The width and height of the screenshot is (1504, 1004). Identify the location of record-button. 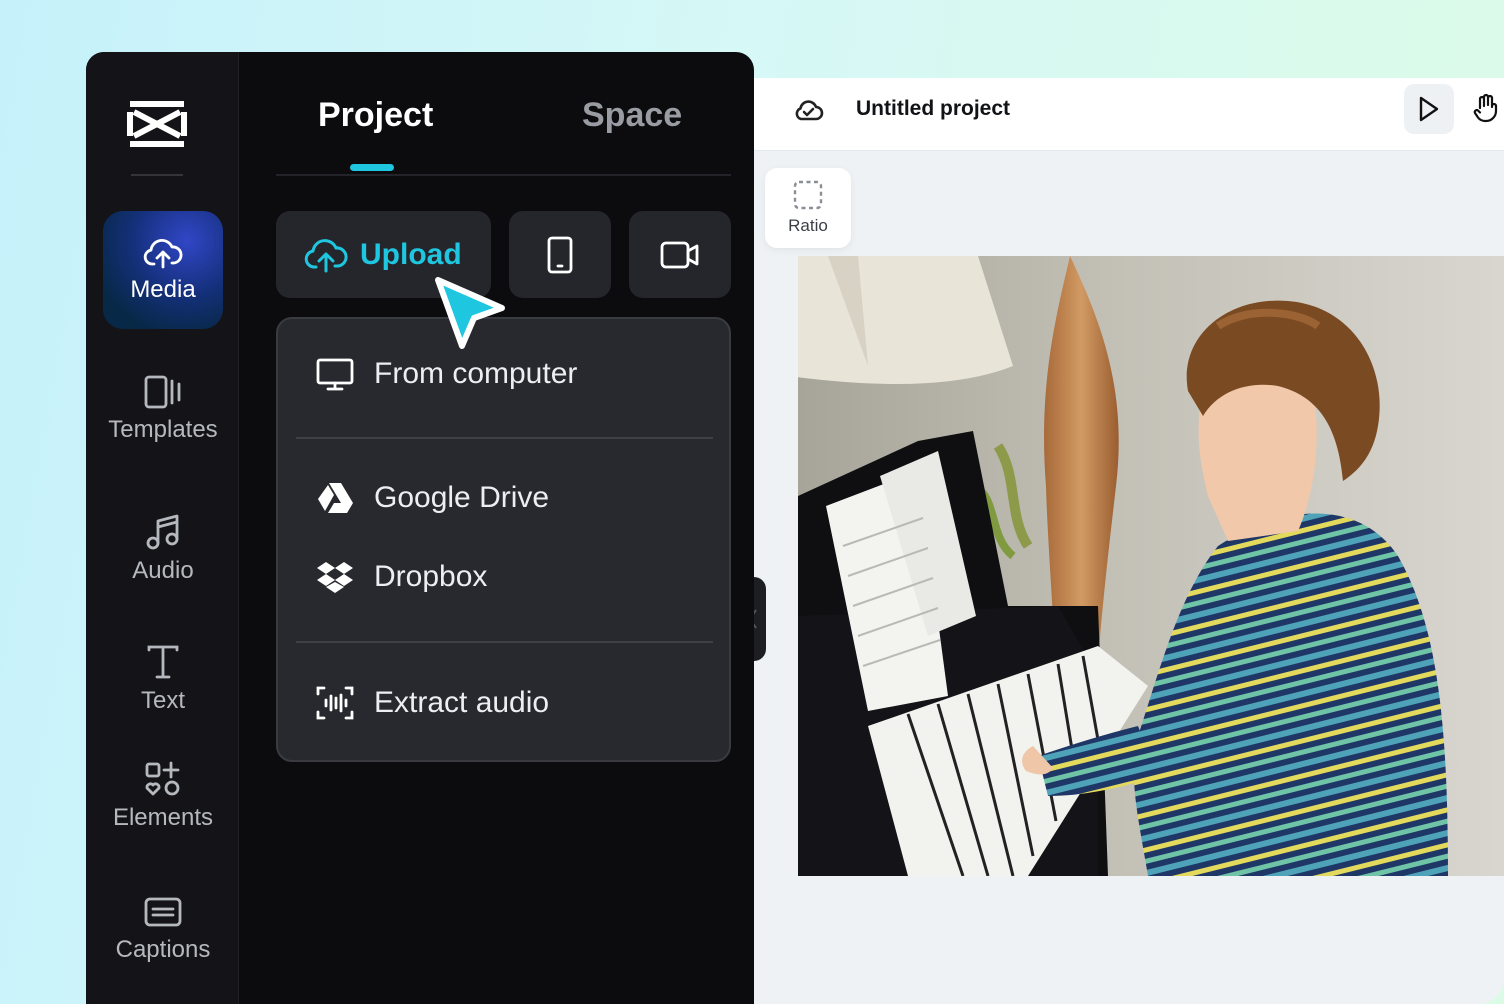
(680, 254).